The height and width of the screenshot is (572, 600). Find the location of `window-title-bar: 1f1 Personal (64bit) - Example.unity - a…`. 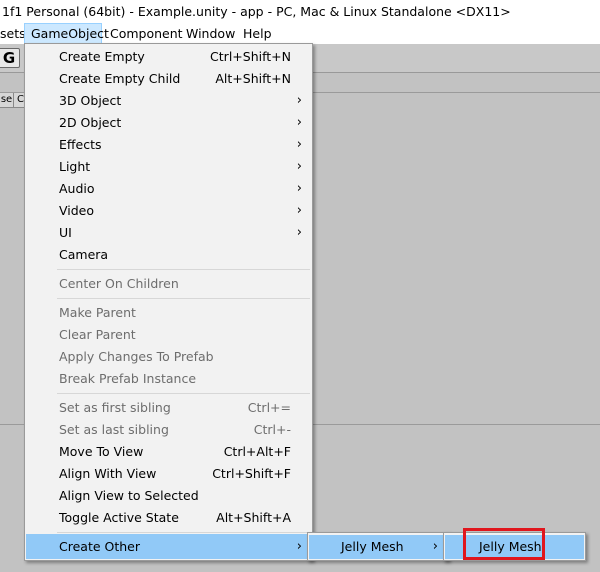

window-title-bar: 1f1 Personal (64bit) - Example.unity - a… is located at coordinates (300, 11).